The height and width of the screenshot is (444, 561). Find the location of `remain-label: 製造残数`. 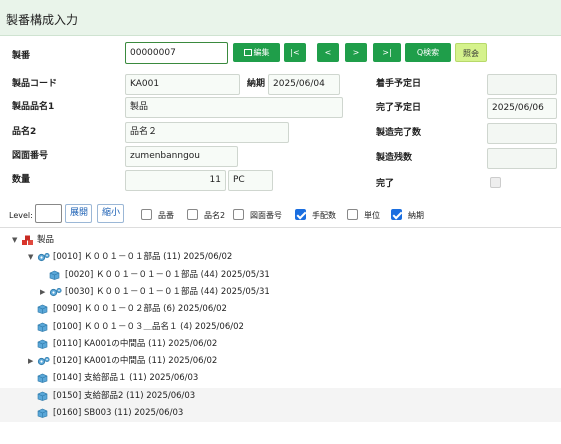

remain-label: 製造残数 is located at coordinates (394, 158).